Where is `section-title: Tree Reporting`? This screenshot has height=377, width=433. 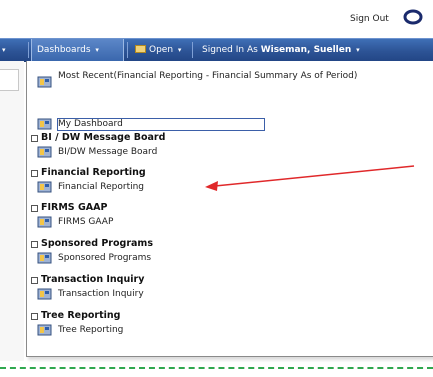
section-title: Tree Reporting is located at coordinates (81, 315).